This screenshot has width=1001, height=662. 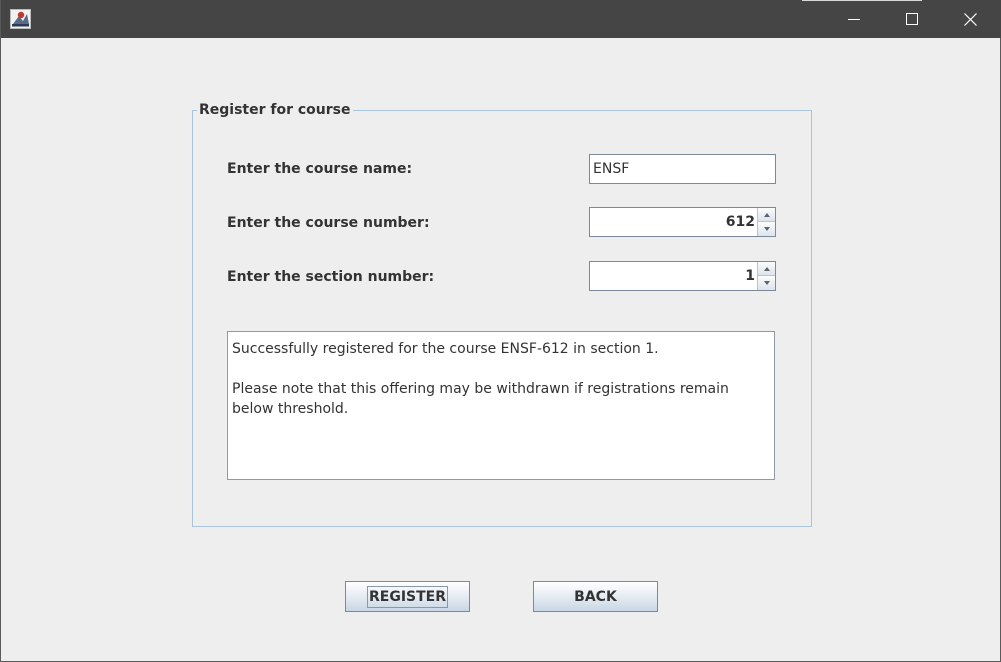 I want to click on section-number-increment-button, so click(x=766, y=269).